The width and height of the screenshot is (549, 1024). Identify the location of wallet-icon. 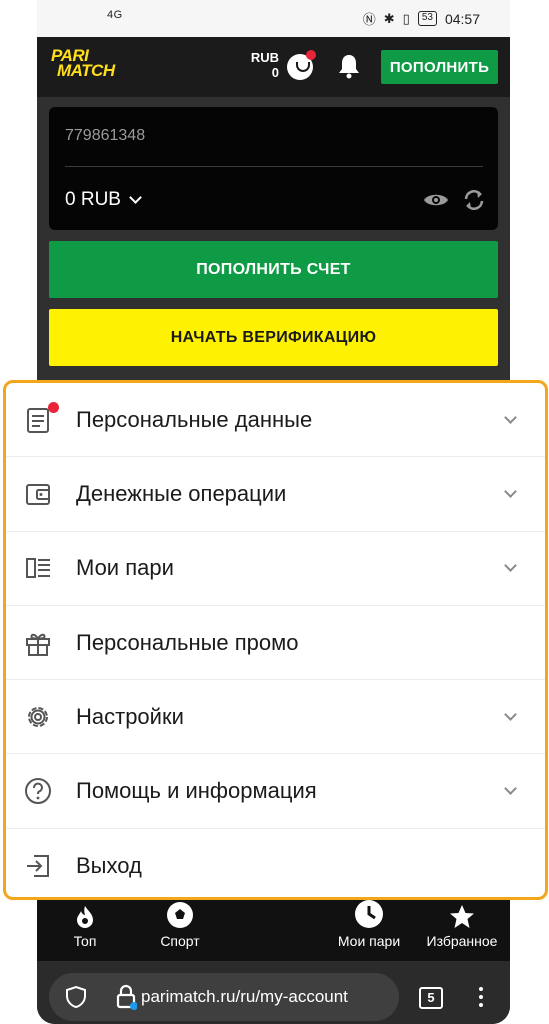
(38, 494).